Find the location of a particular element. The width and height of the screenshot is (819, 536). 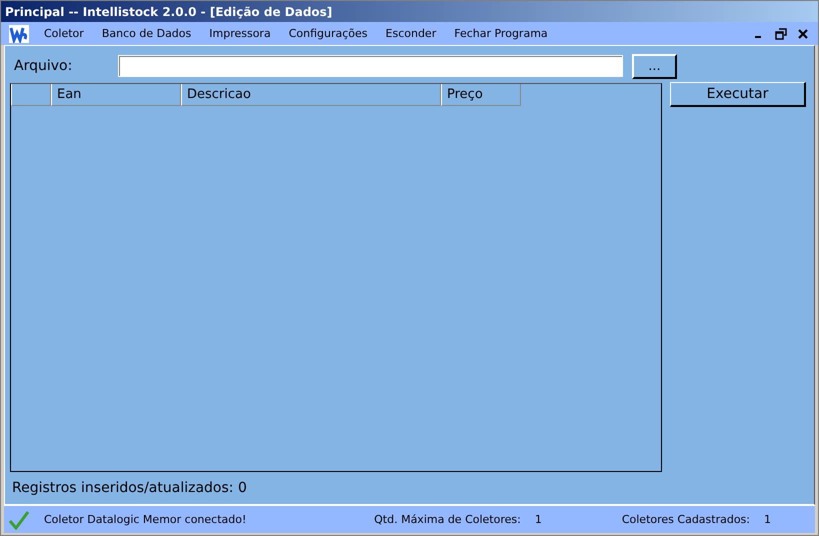

column-header: Ean is located at coordinates (116, 95).